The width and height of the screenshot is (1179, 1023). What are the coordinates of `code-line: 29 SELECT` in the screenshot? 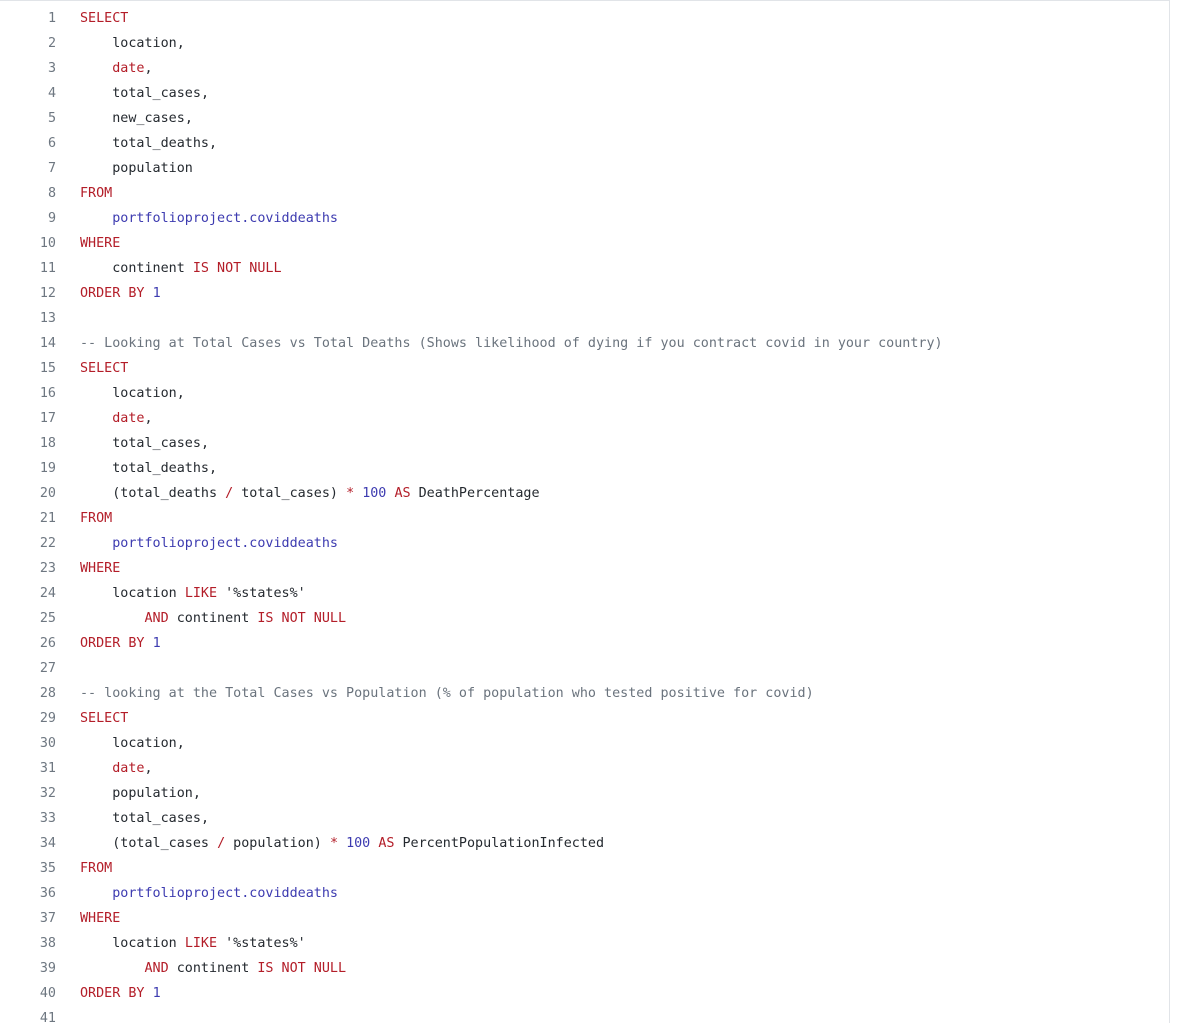 It's located at (584, 718).